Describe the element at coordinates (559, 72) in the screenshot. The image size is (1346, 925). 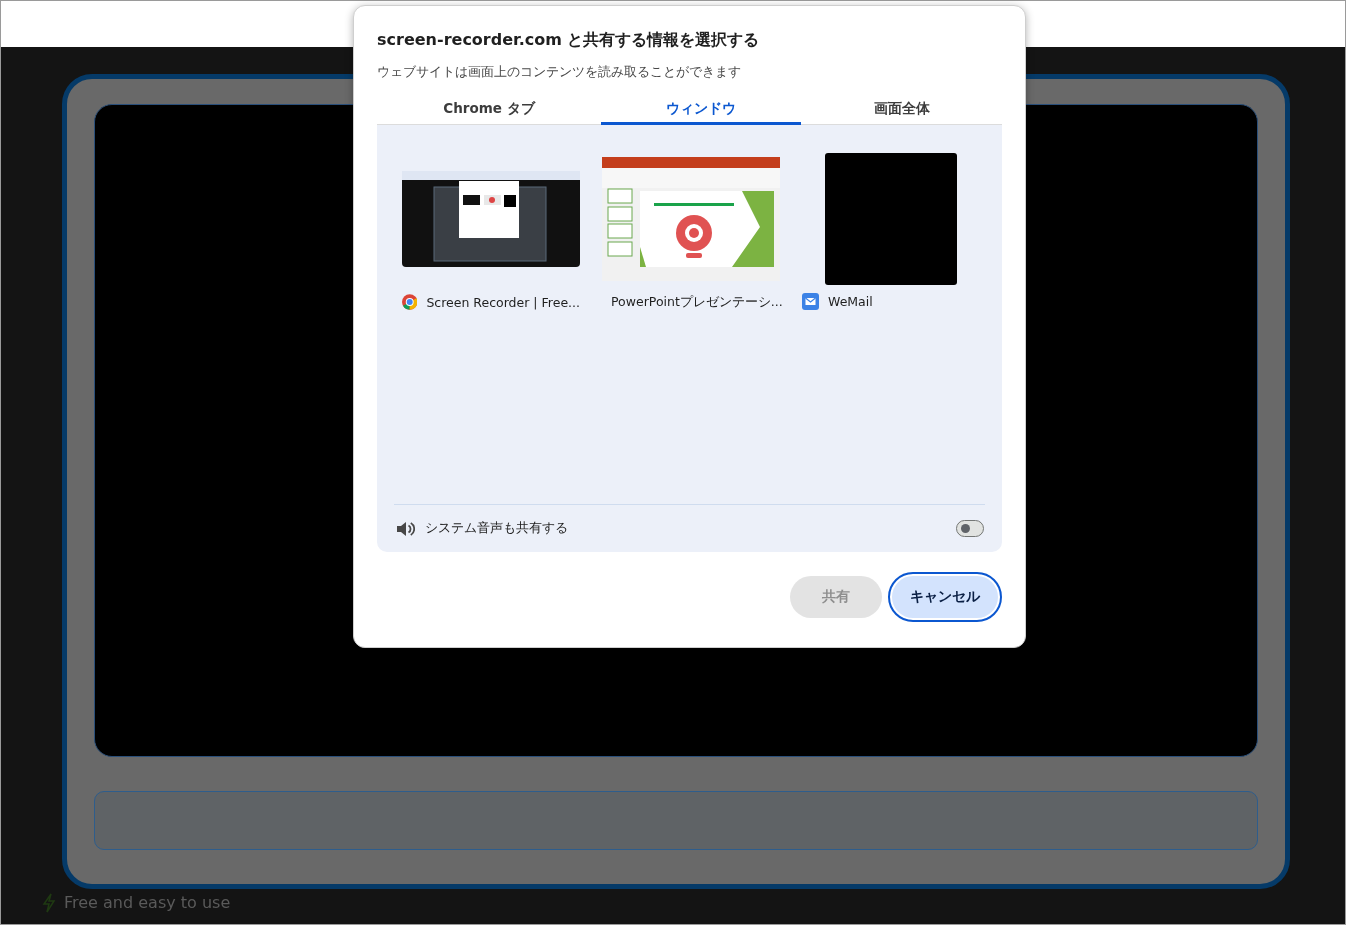
I see `dialog-subtitle: ウェブサイトは画面上のコンテンツを読み取ることができます` at that location.